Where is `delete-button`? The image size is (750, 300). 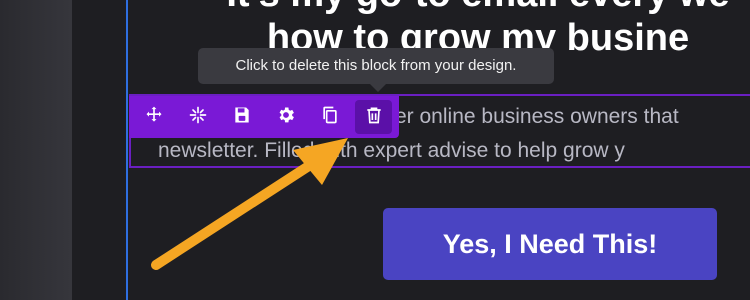 delete-button is located at coordinates (373, 117).